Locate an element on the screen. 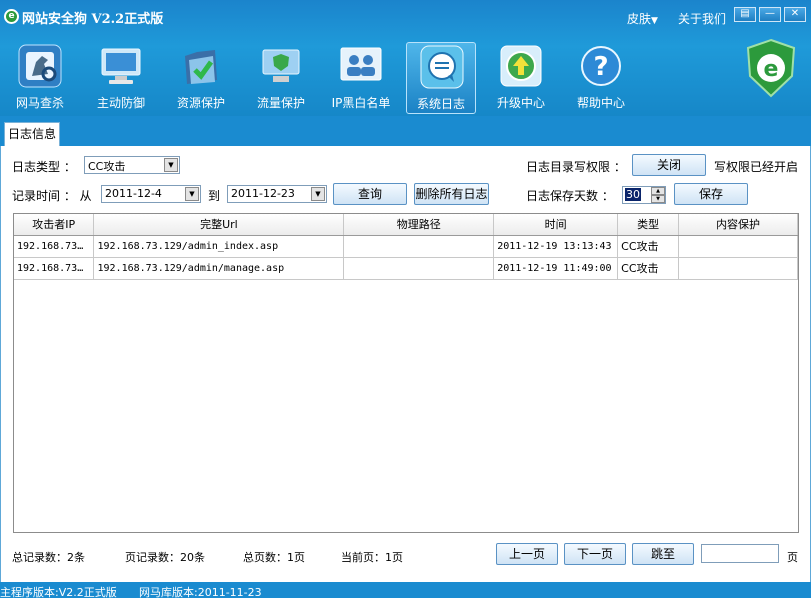 The height and width of the screenshot is (598, 811). screen-shield-icon is located at coordinates (281, 65).